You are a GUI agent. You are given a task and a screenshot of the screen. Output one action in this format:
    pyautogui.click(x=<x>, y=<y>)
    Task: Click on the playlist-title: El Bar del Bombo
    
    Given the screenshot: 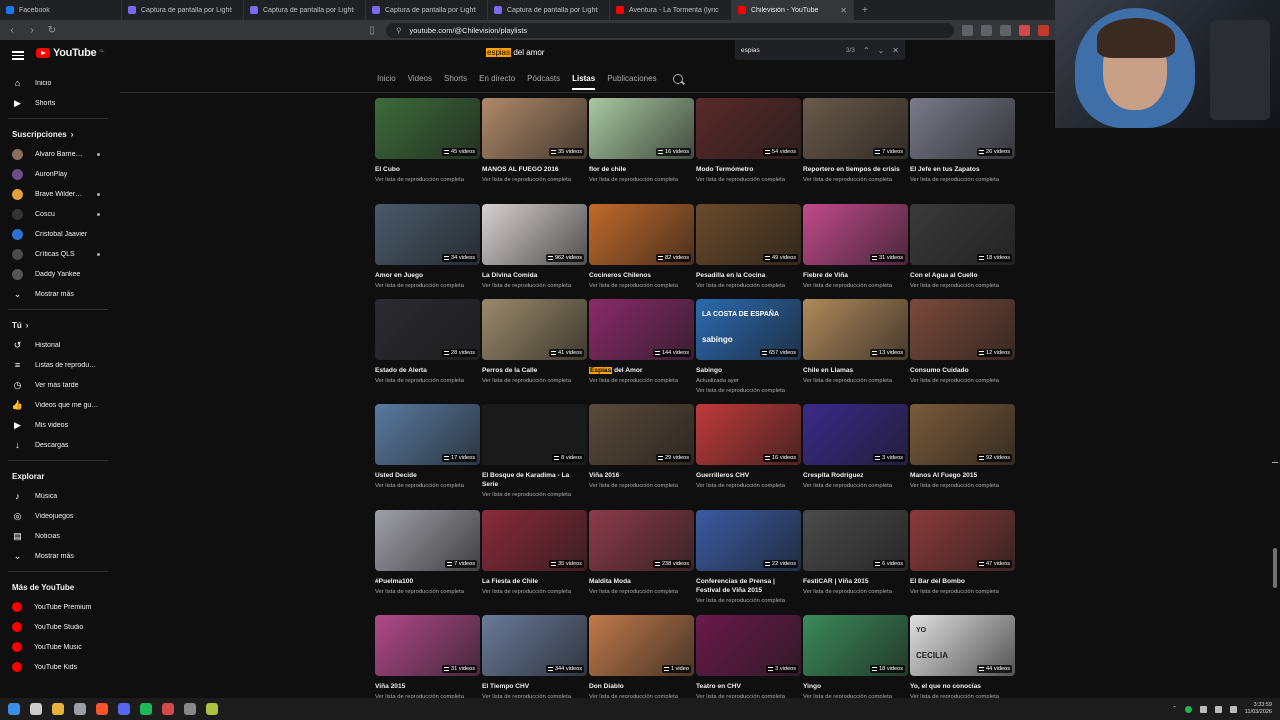 What is the action you would take?
    pyautogui.click(x=962, y=581)
    